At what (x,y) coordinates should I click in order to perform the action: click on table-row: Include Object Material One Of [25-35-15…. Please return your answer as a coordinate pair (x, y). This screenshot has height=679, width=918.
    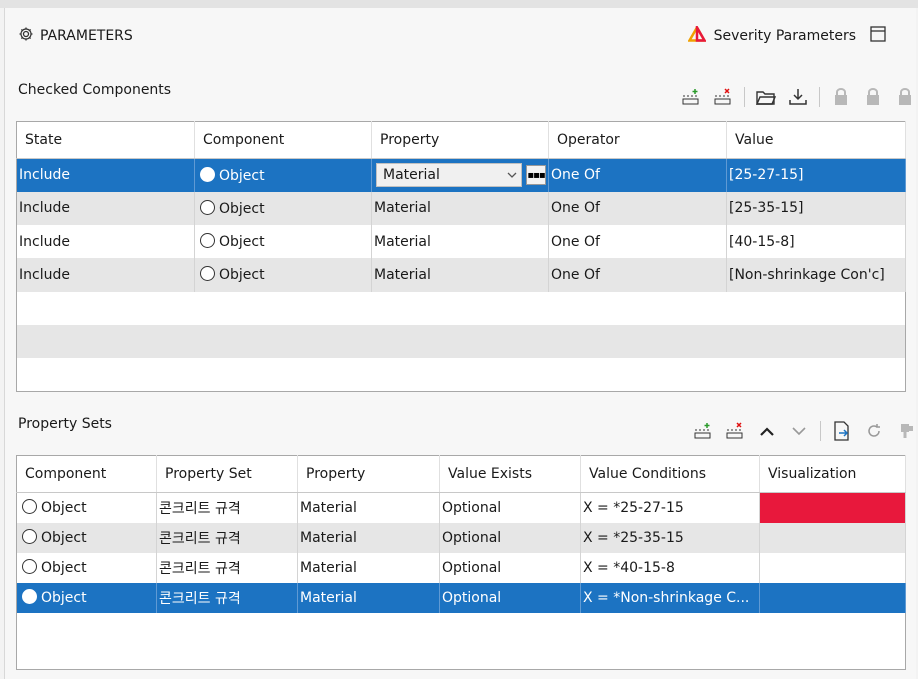
    Looking at the image, I should click on (461, 208).